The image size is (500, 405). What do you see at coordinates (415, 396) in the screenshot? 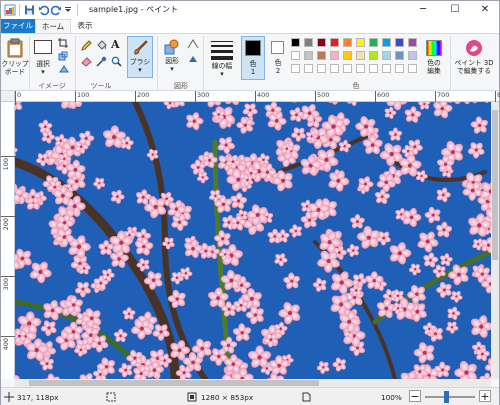
I see `zoom-out-button: −` at bounding box center [415, 396].